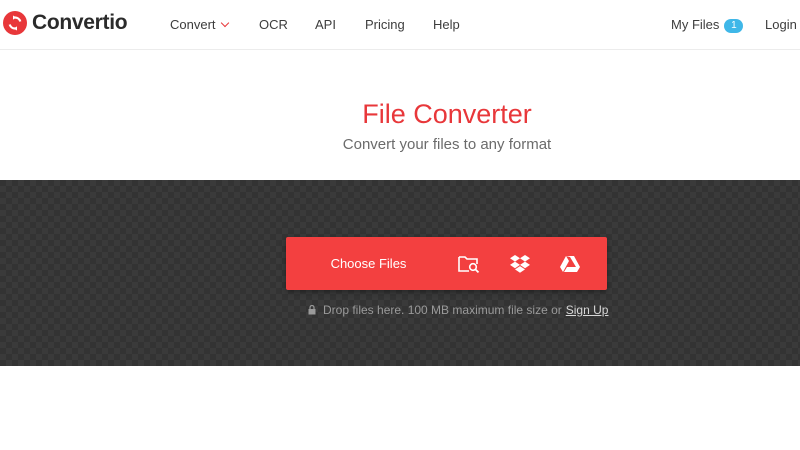  What do you see at coordinates (781, 25) in the screenshot?
I see `nav-login: Login` at bounding box center [781, 25].